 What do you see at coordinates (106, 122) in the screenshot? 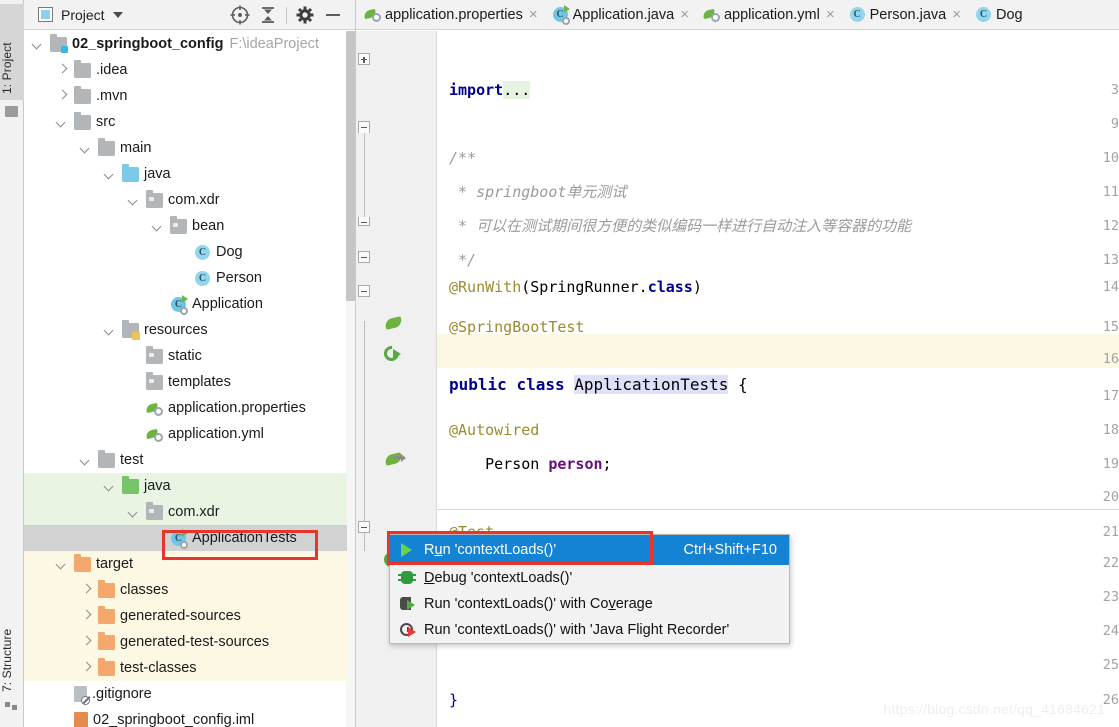
I see `tree-node-label: src` at bounding box center [106, 122].